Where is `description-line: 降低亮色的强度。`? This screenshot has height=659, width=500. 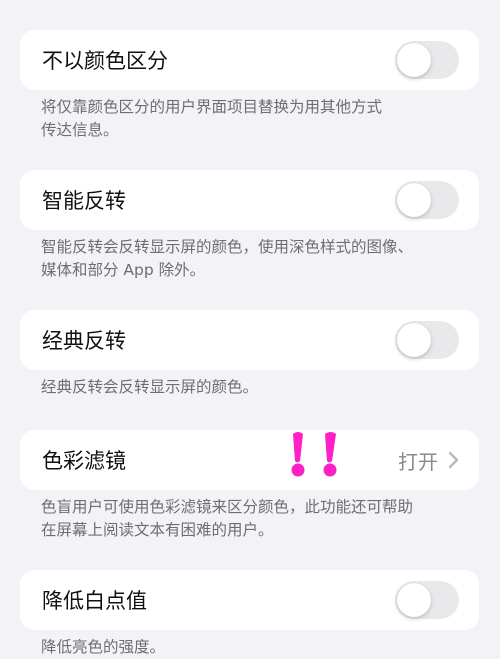
description-line: 降低亮色的强度。 is located at coordinates (103, 647).